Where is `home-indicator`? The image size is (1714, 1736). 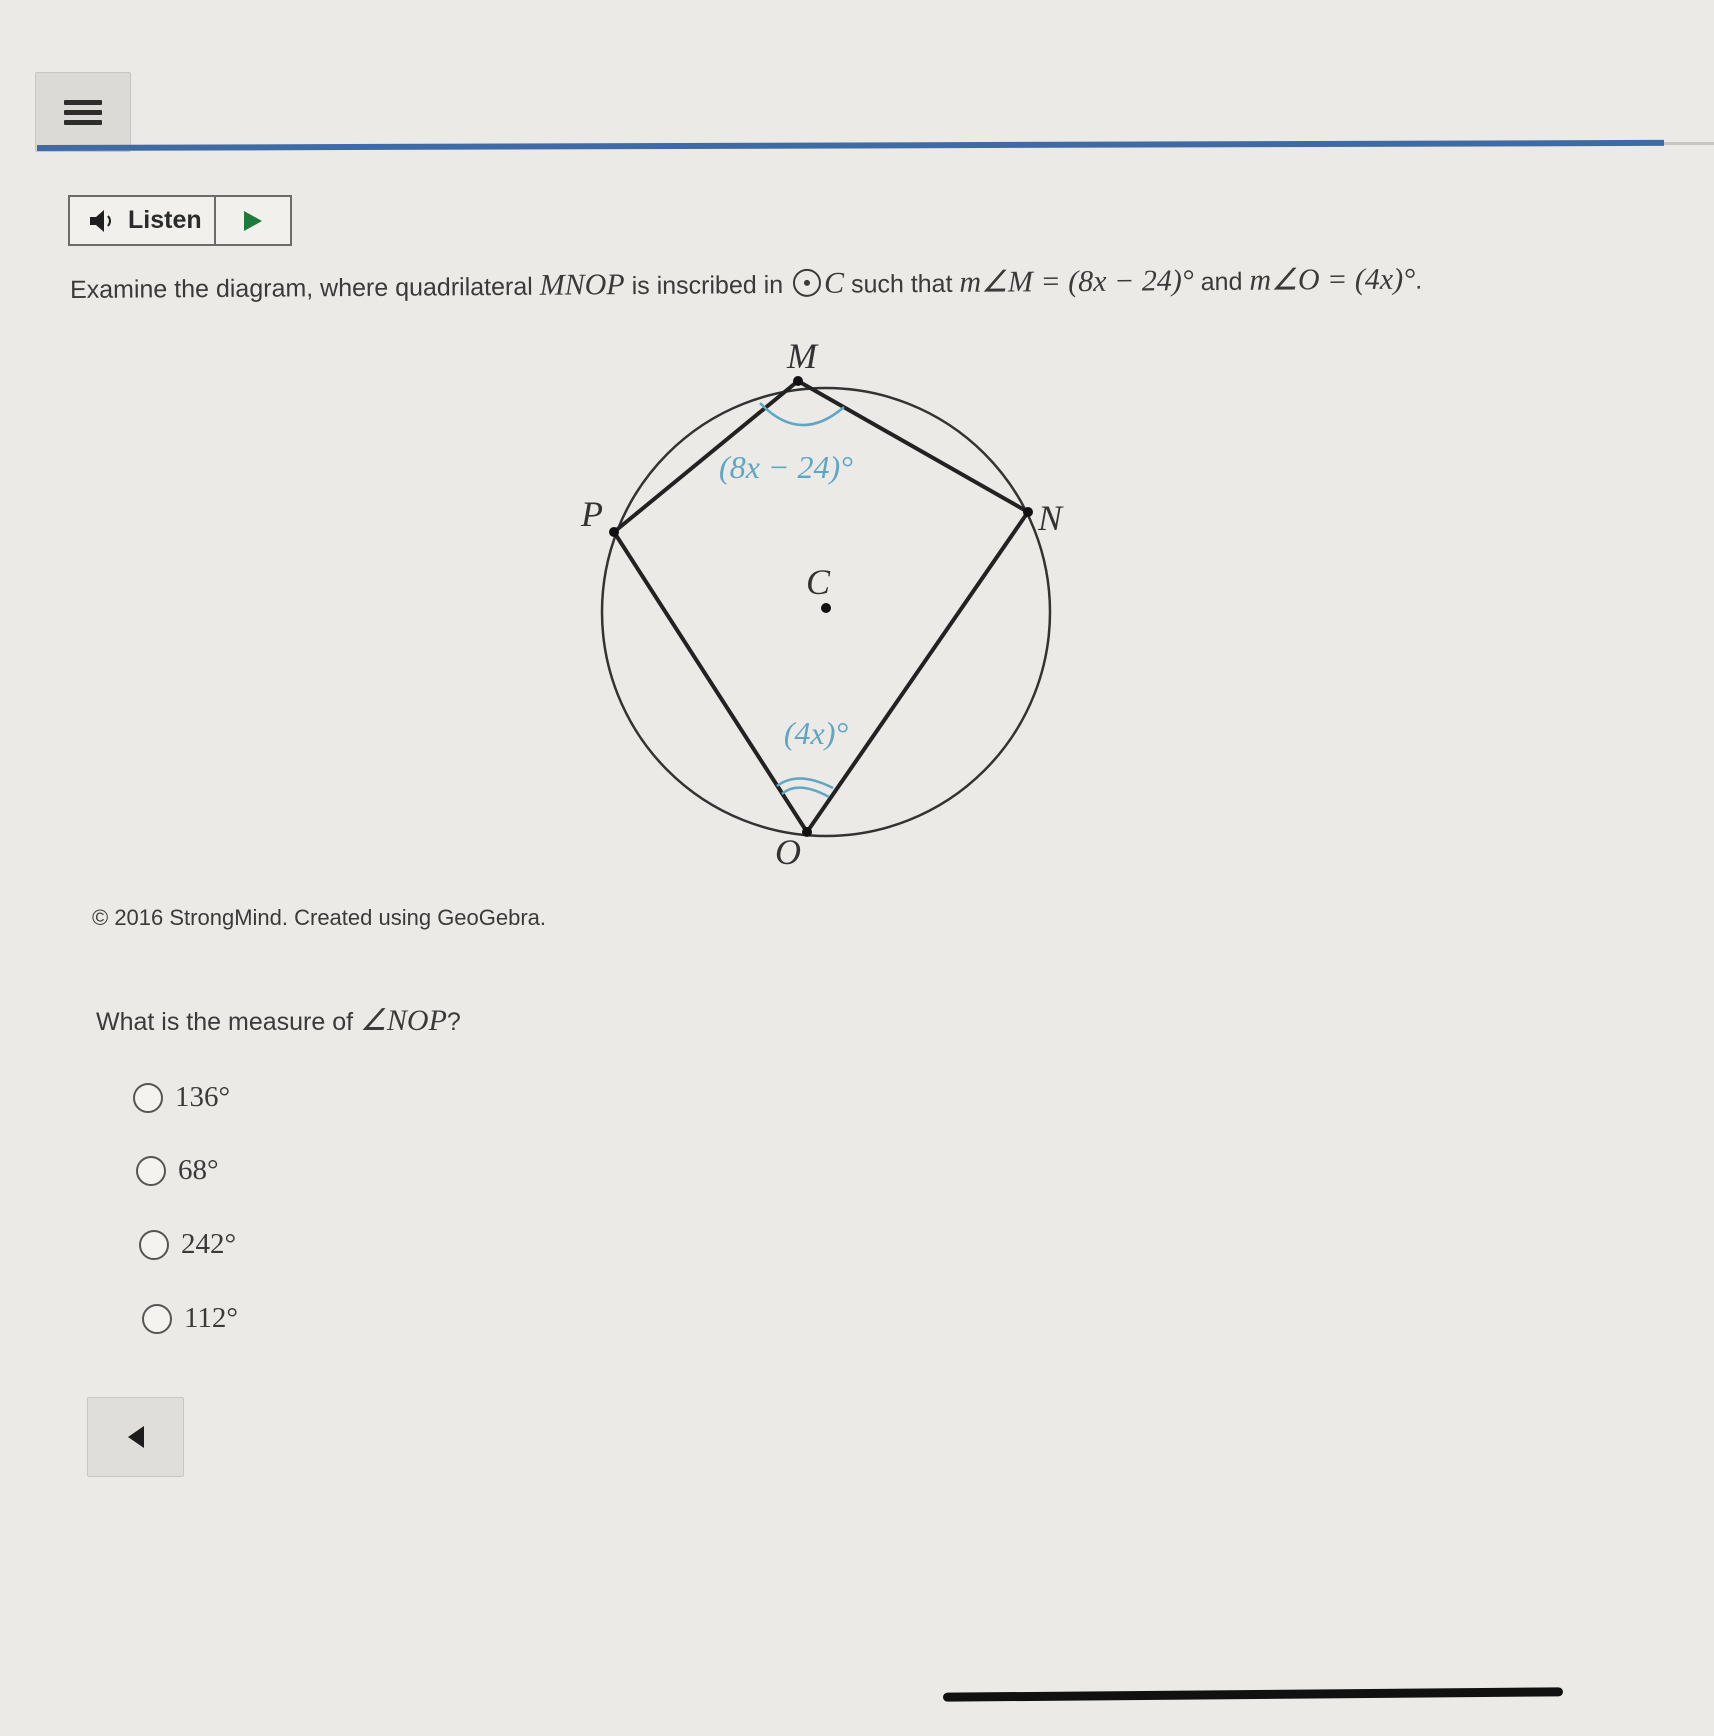 home-indicator is located at coordinates (1253, 1694).